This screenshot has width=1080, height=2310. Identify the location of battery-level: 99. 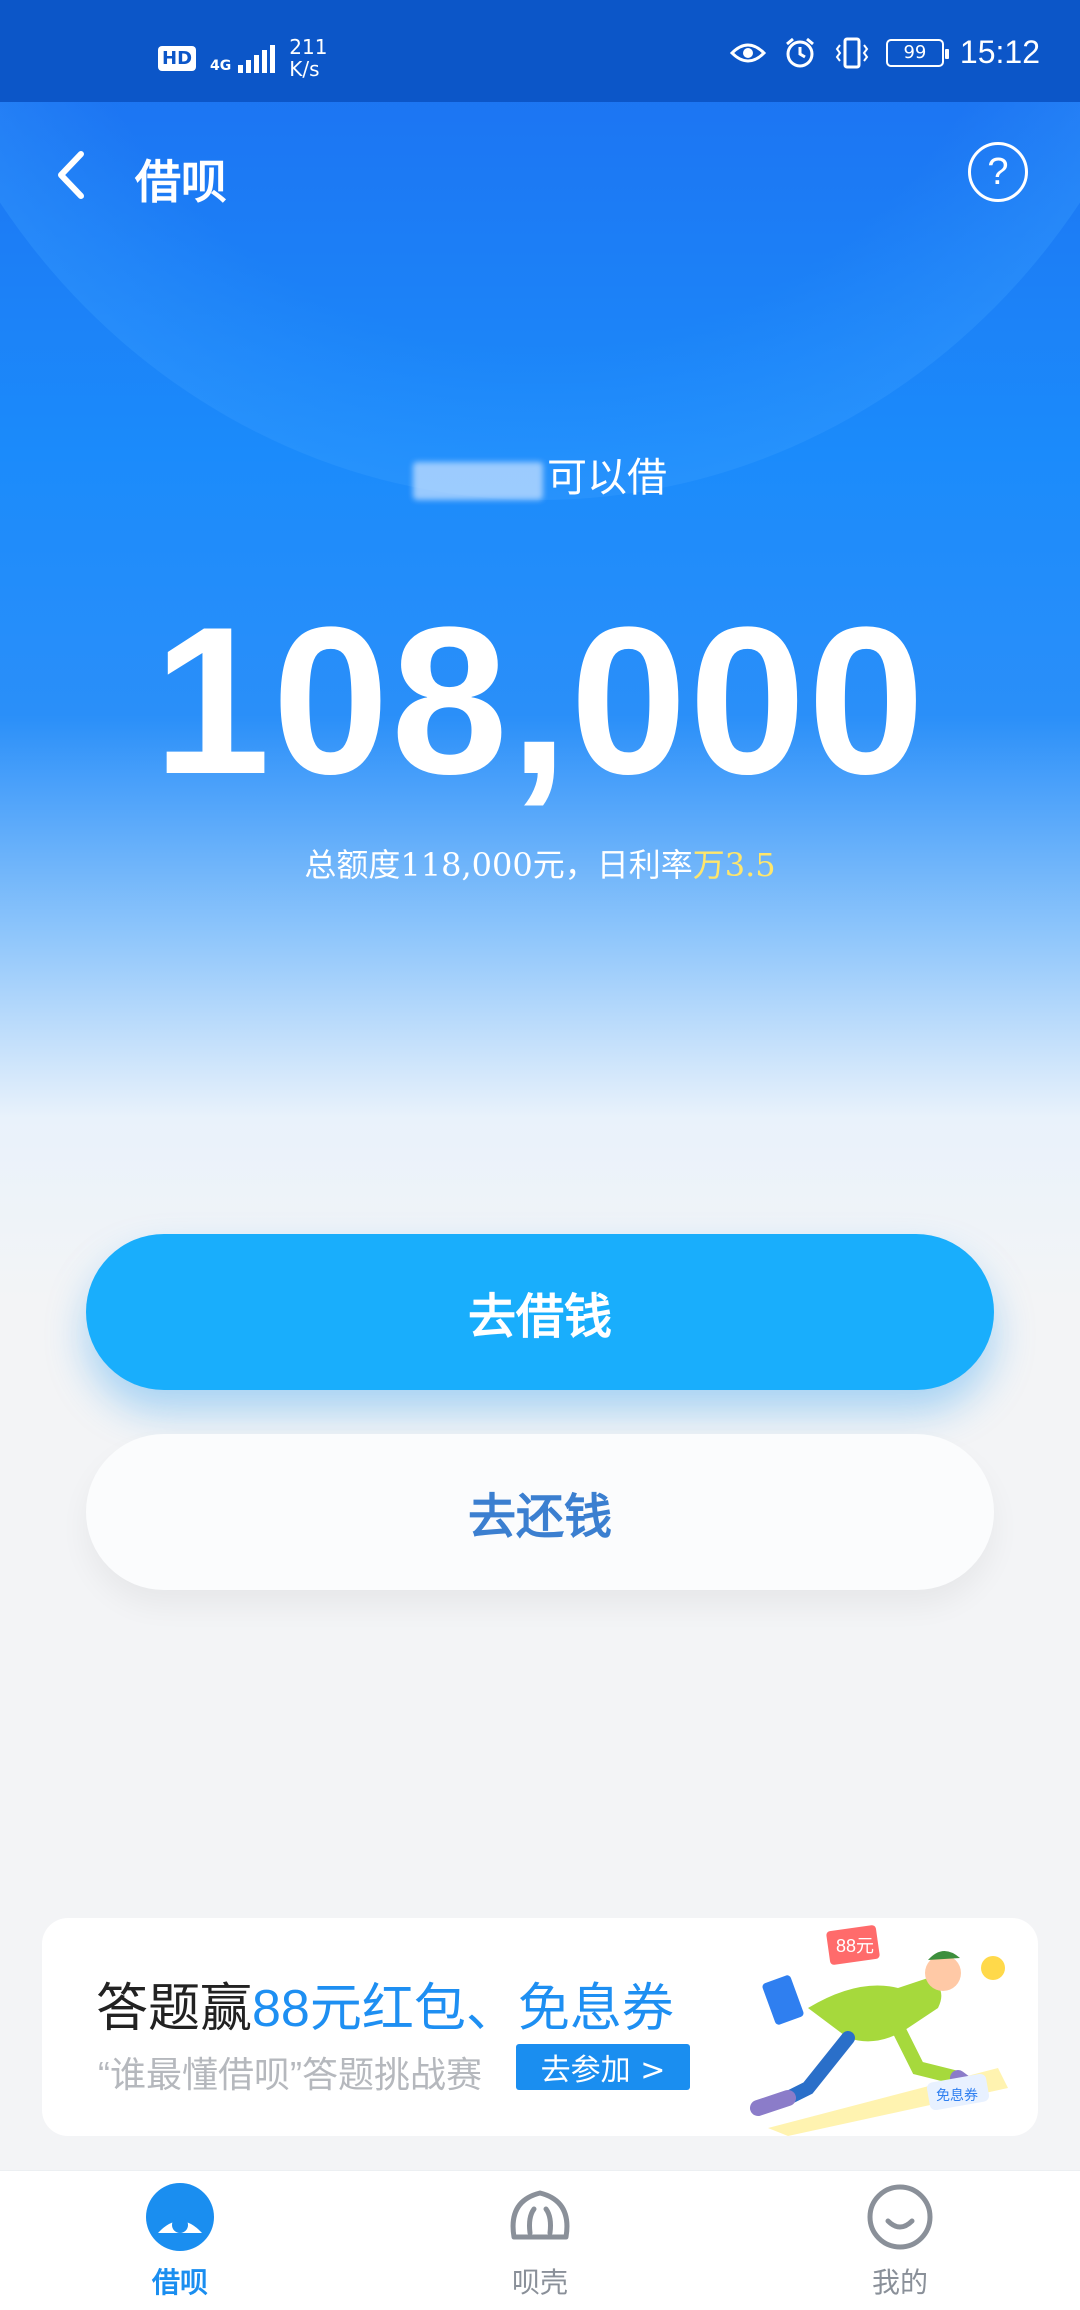
(915, 52).